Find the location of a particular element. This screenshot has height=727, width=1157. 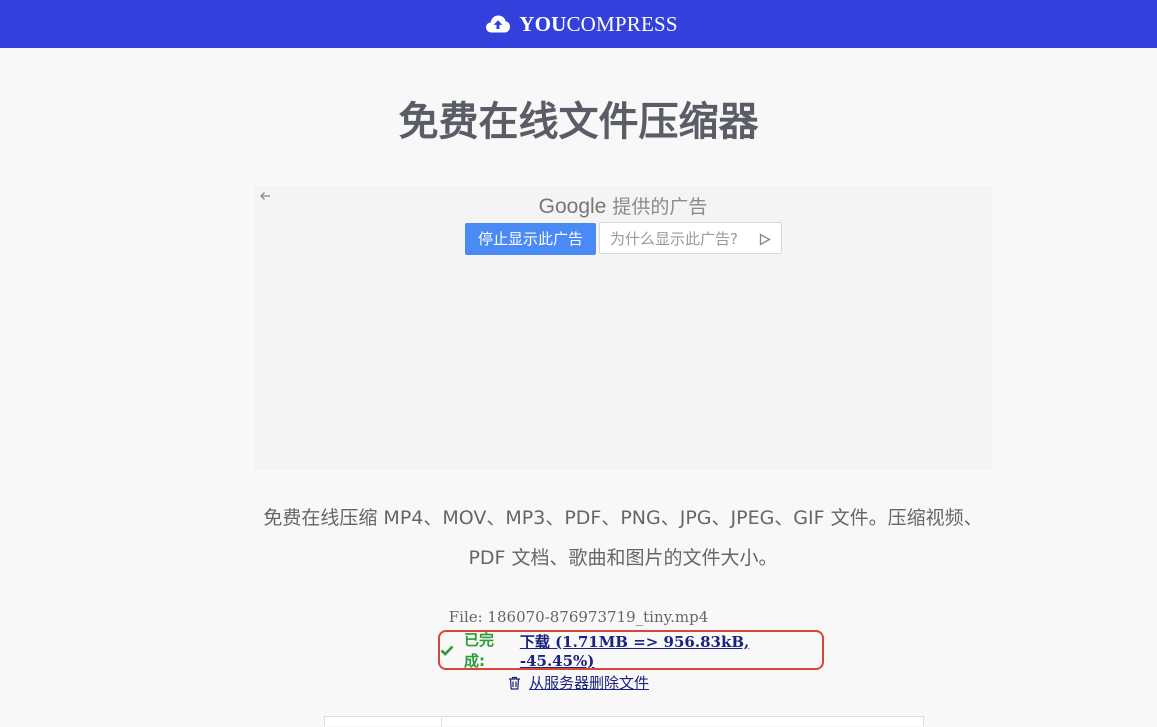

bottom-panel-divider is located at coordinates (441, 722).